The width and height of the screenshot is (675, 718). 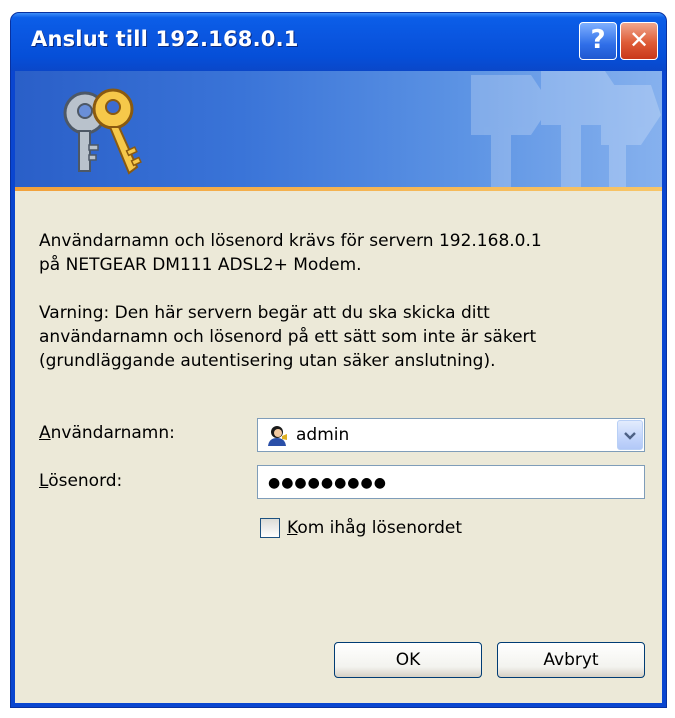 What do you see at coordinates (451, 482) in the screenshot?
I see `password-field: ●●●●●●●●●` at bounding box center [451, 482].